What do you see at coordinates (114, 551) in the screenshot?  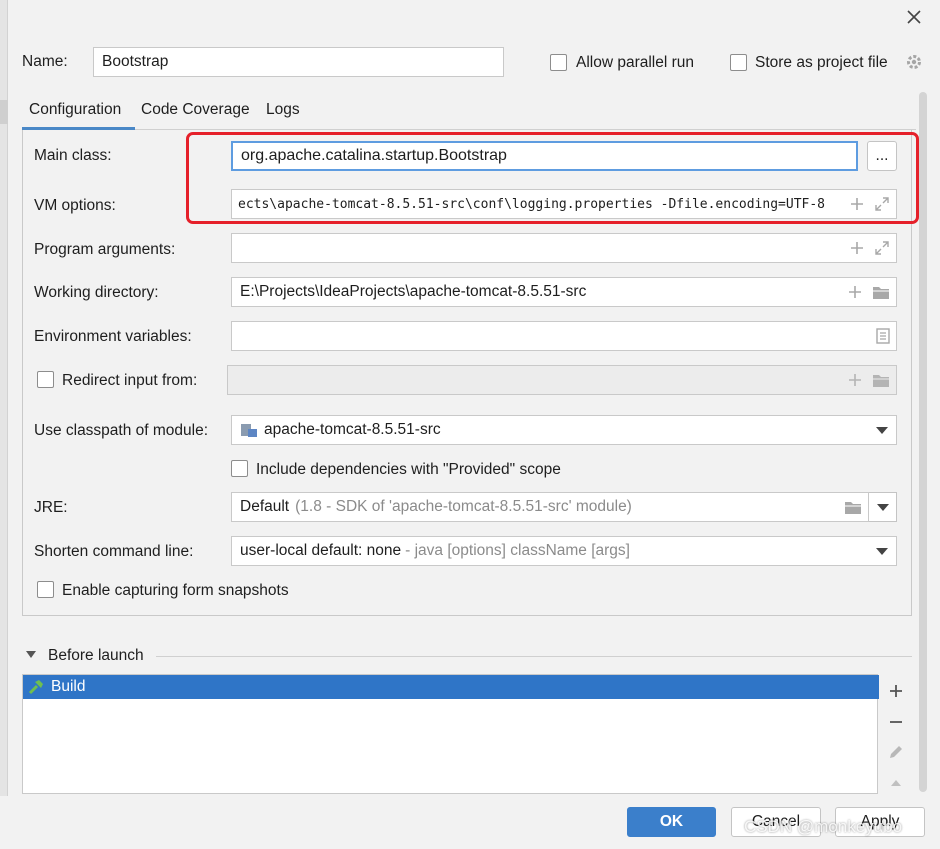 I see `shorten-command-line-label: Shorten command line:` at bounding box center [114, 551].